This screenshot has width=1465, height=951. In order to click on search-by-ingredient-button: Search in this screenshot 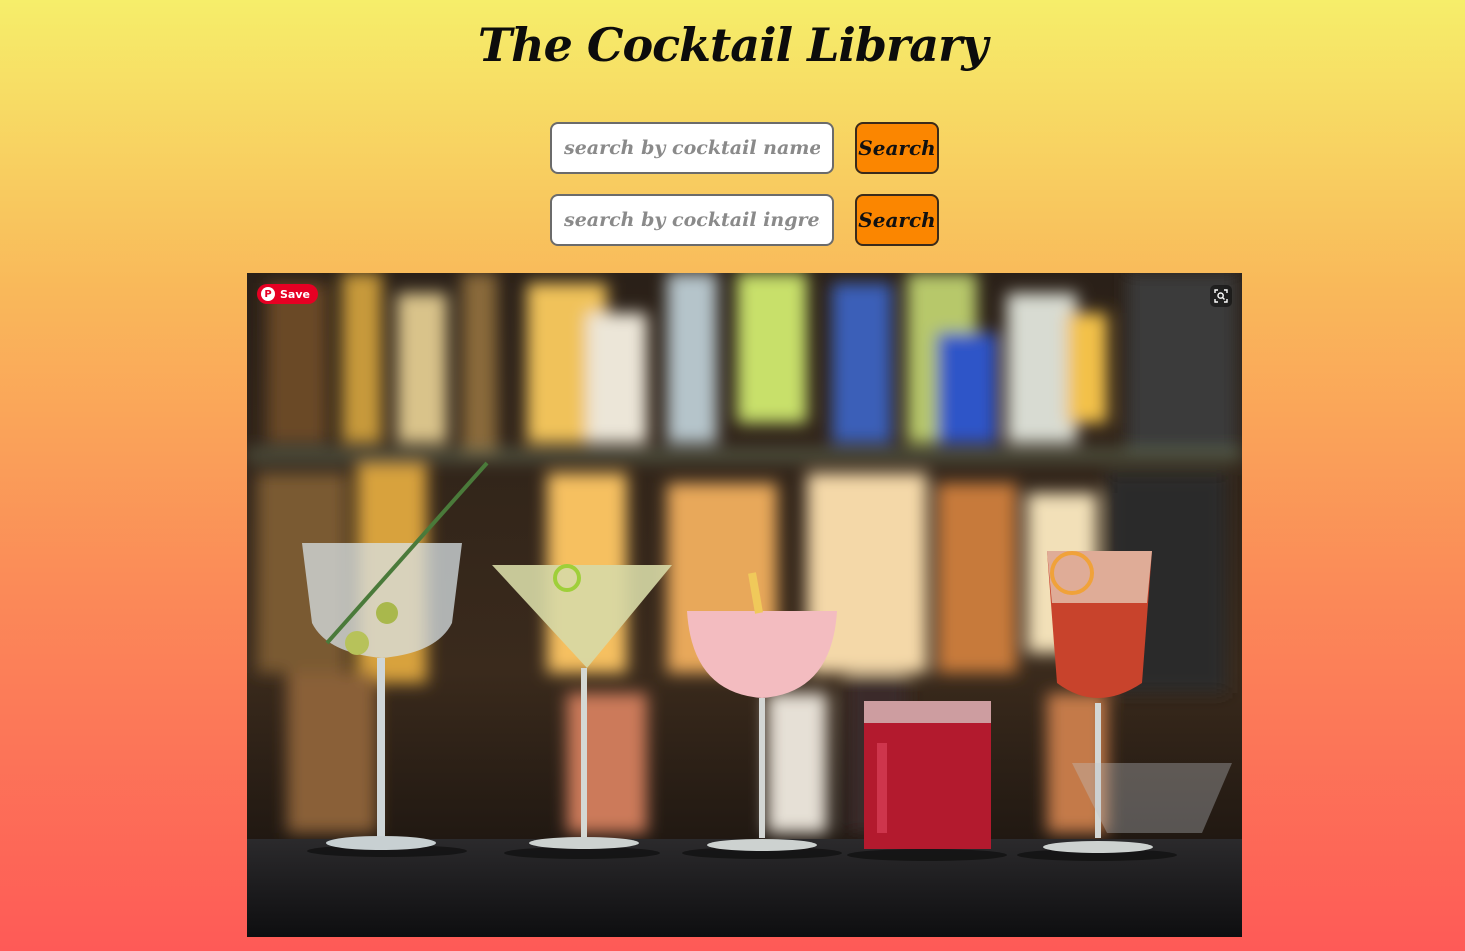, I will do `click(897, 220)`.